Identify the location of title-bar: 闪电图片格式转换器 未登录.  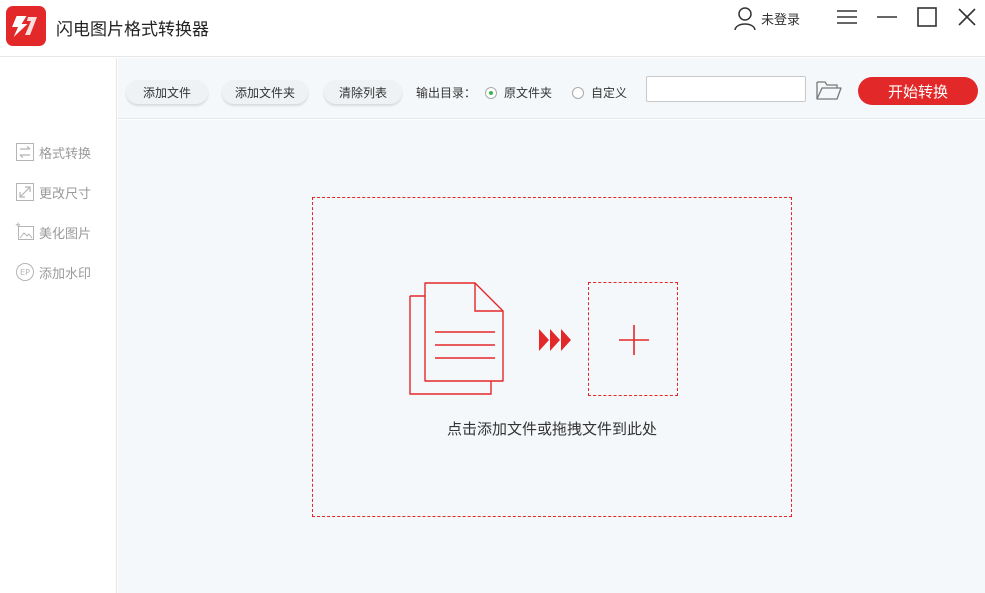
(492, 28).